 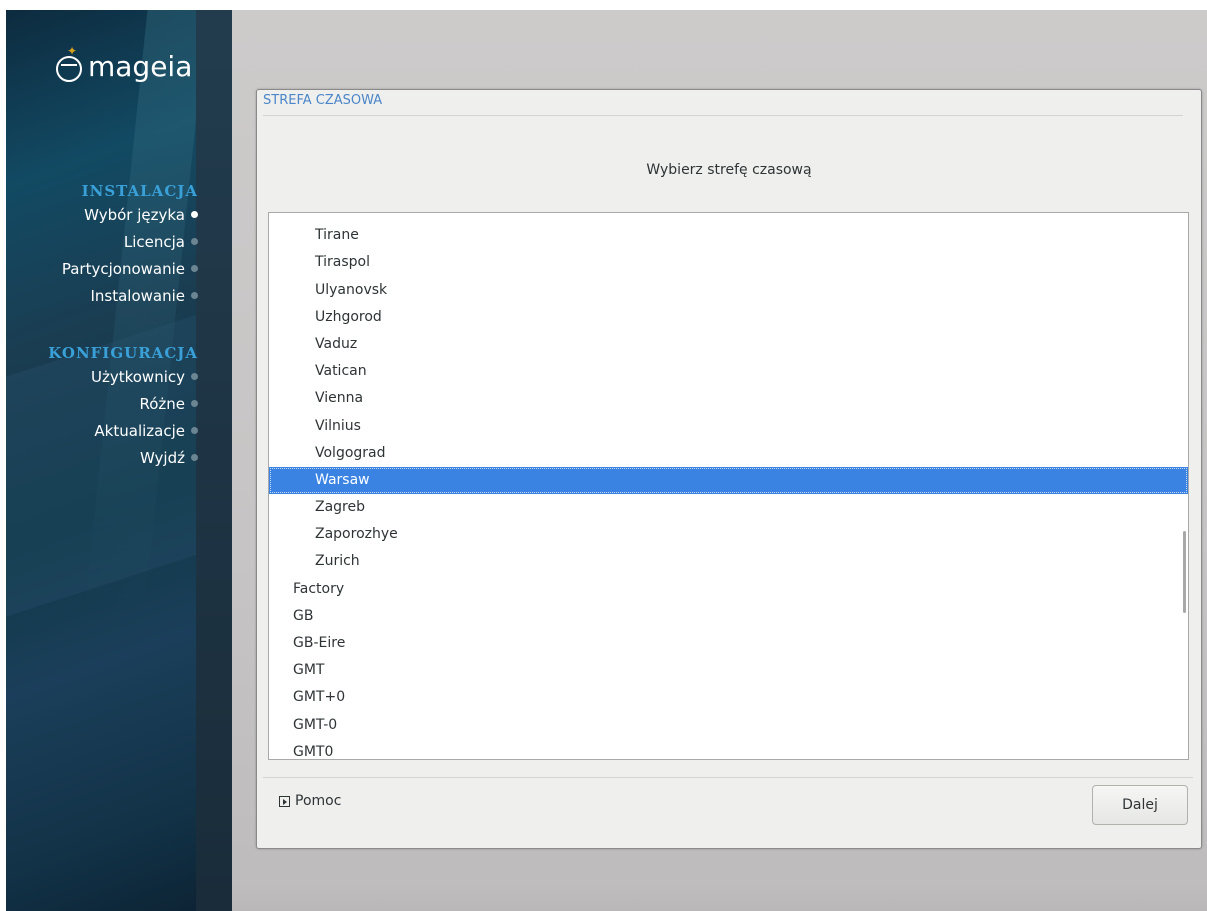 What do you see at coordinates (728, 235) in the screenshot?
I see `timezone-row: Tirane` at bounding box center [728, 235].